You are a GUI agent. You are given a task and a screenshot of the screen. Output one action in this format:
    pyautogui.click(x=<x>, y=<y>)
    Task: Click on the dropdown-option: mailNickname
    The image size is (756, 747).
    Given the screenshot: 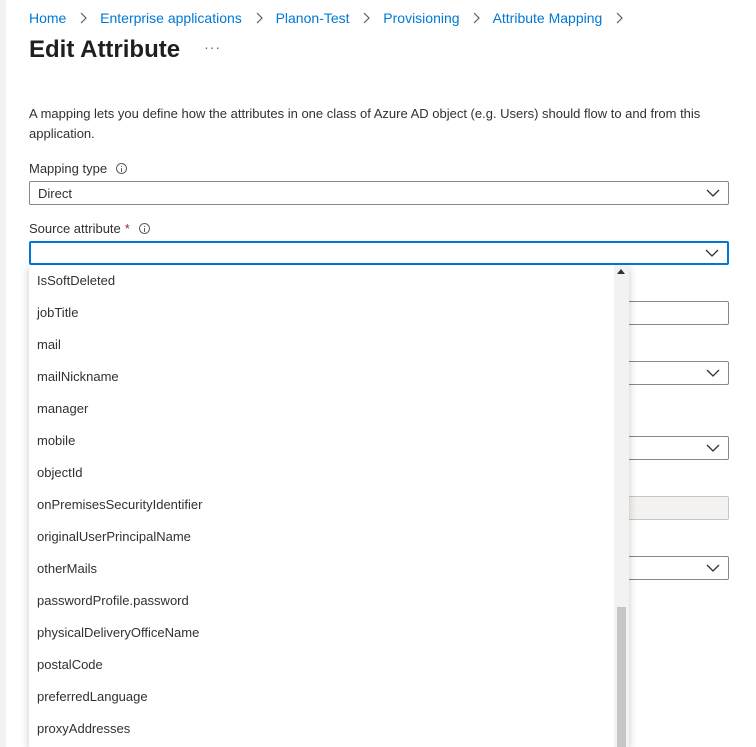 What is the action you would take?
    pyautogui.click(x=329, y=377)
    